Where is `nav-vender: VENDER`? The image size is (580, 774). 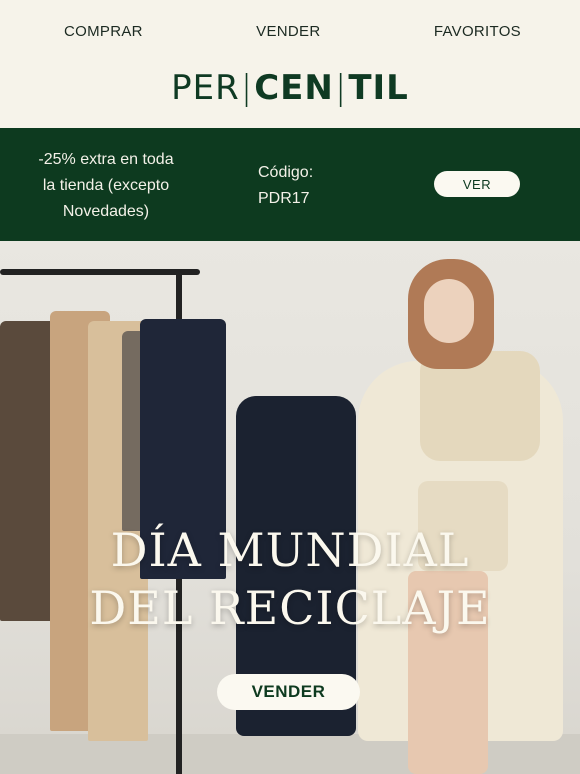 nav-vender: VENDER is located at coordinates (288, 31).